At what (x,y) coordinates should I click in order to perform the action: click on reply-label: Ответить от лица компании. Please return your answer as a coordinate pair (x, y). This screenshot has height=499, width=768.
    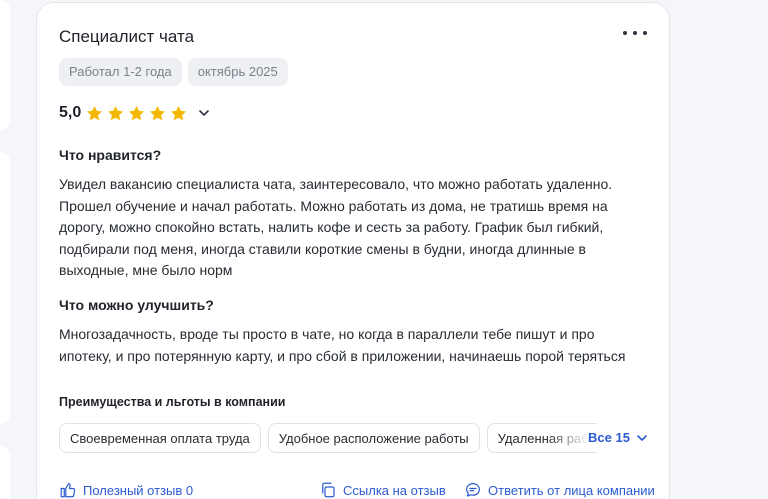
    Looking at the image, I should click on (571, 490).